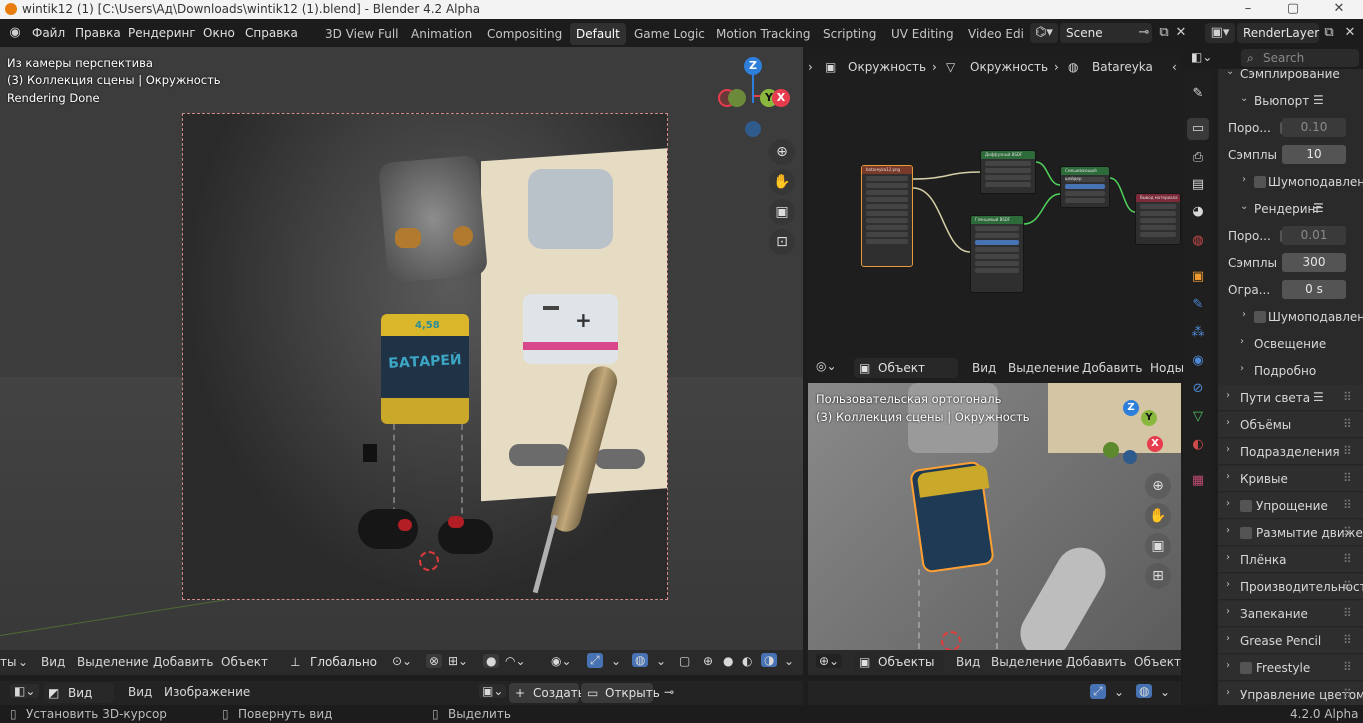 This screenshot has width=1363, height=723. Describe the element at coordinates (1155, 444) in the screenshot. I see `v2-gizmo-x: X` at that location.